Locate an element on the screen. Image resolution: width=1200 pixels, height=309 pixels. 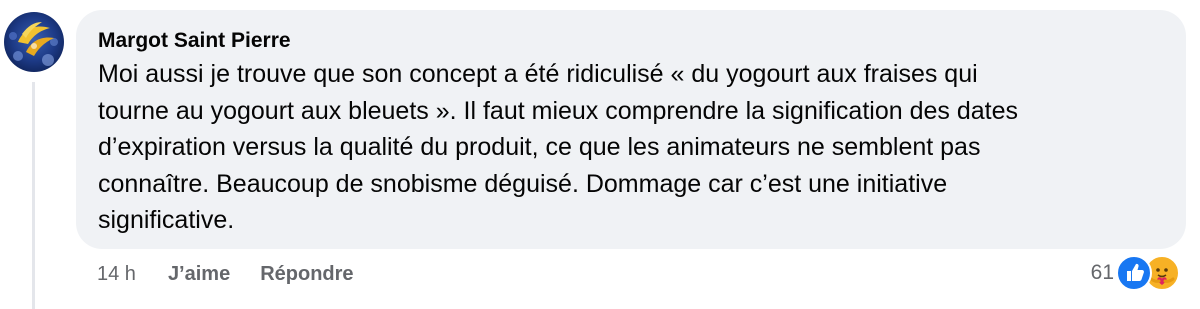
comment-text-line: significative. is located at coordinates (166, 220).